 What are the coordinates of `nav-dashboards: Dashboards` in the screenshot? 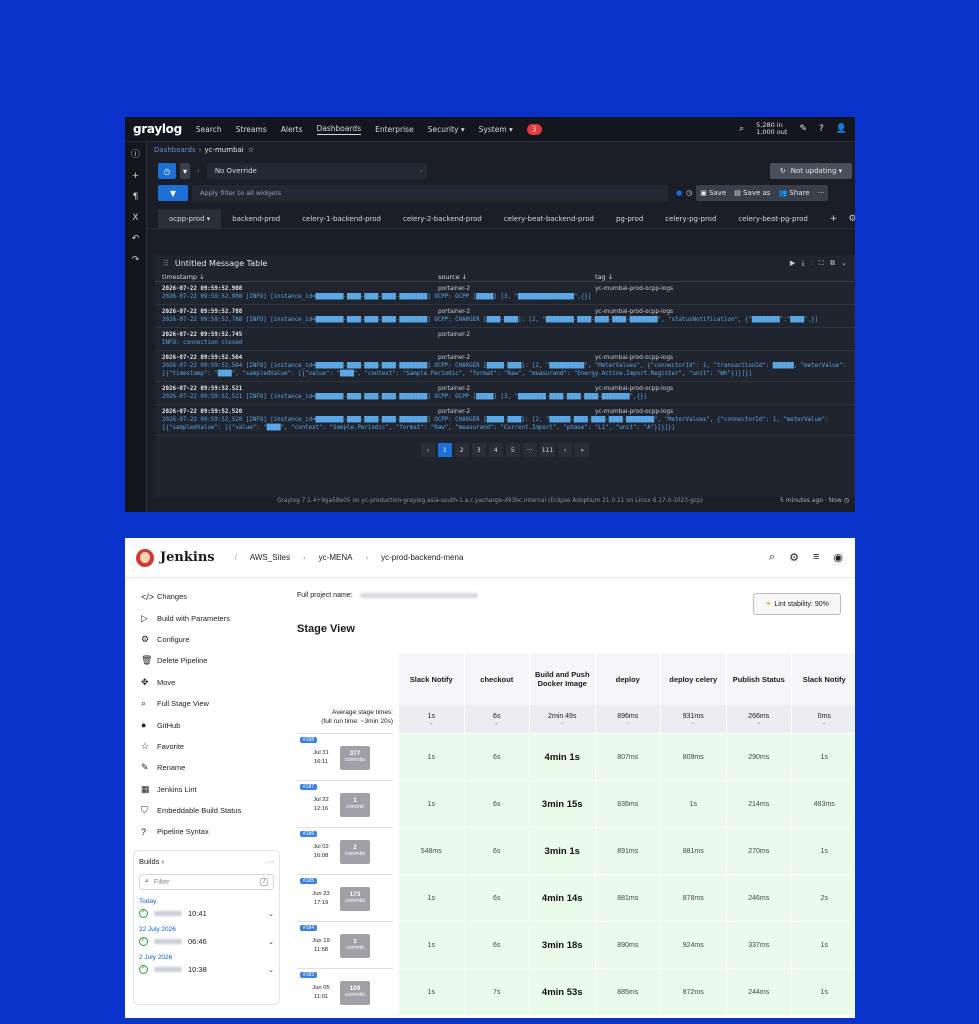 It's located at (339, 129).